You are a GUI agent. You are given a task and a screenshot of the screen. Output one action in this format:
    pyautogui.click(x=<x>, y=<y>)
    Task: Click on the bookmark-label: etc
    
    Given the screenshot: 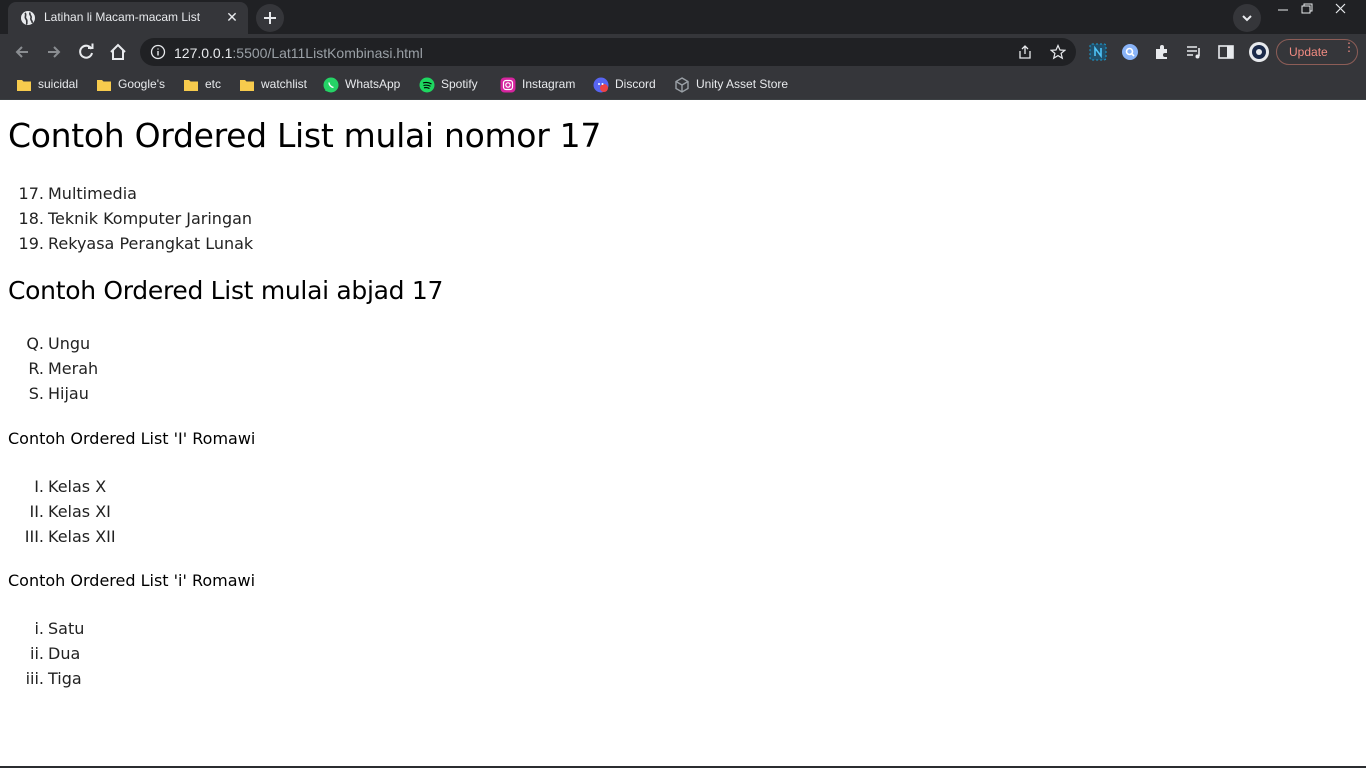 What is the action you would take?
    pyautogui.click(x=213, y=84)
    